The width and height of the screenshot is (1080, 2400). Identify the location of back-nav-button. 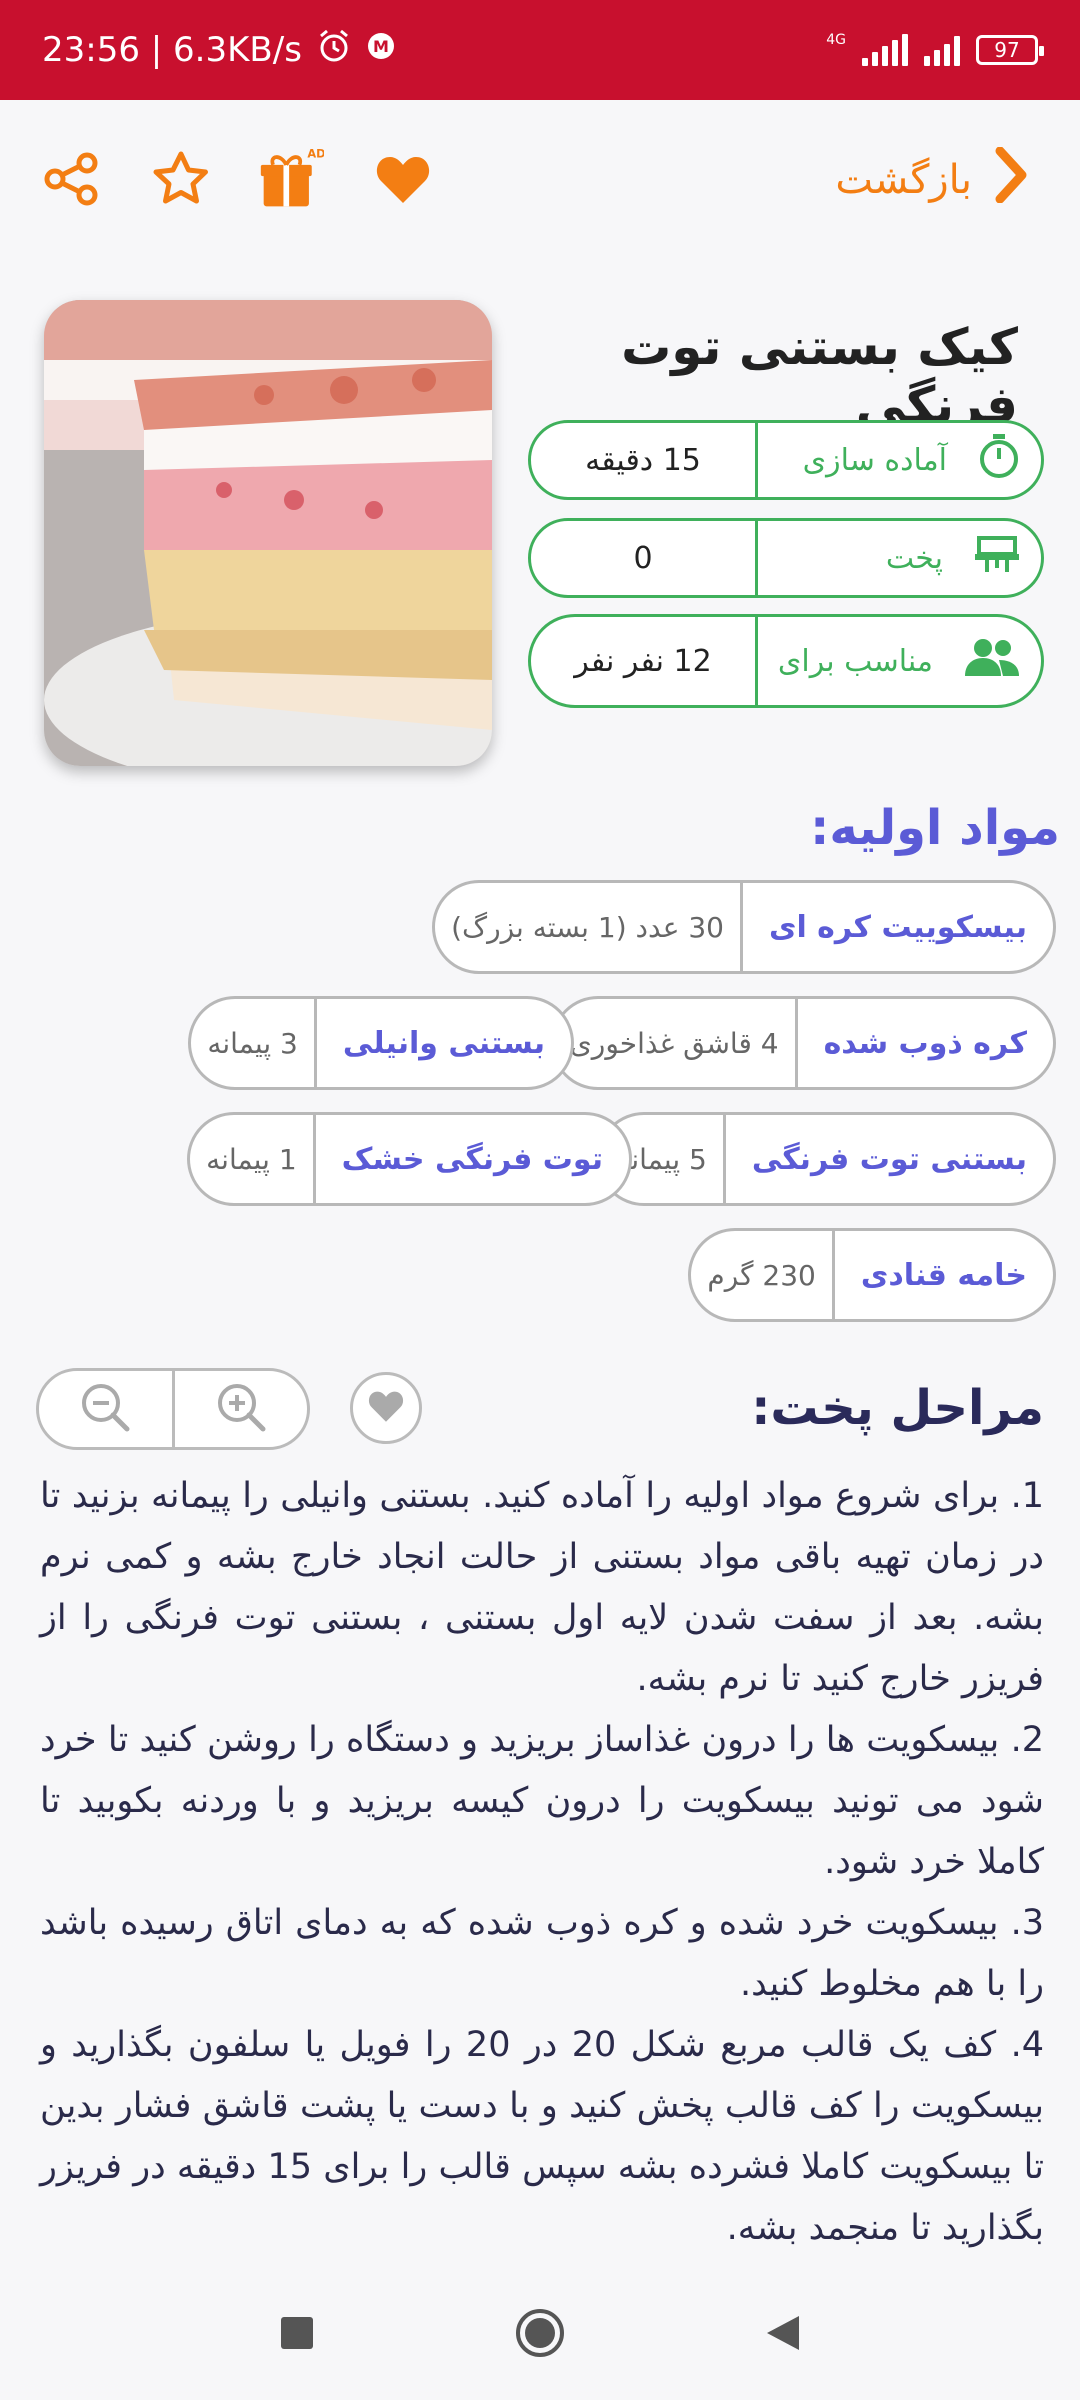
(783, 2335).